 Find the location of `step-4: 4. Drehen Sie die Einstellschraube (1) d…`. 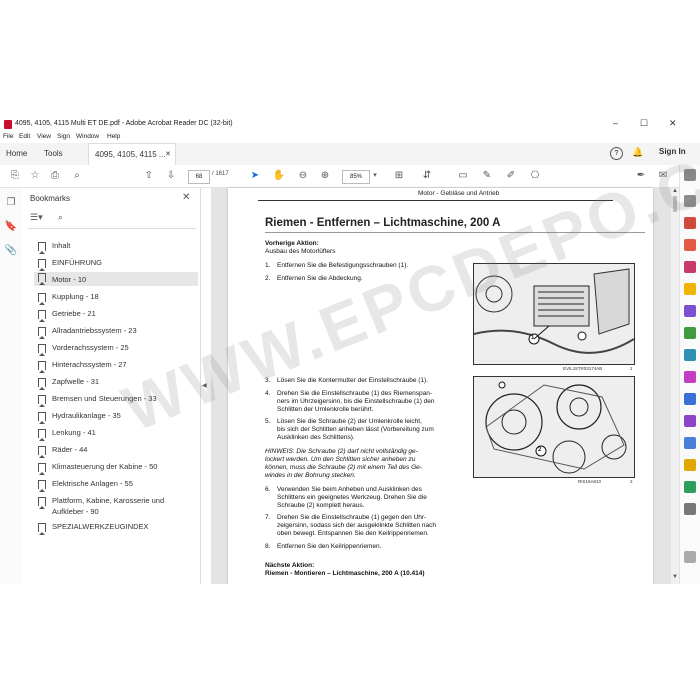

step-4: 4. Drehen Sie die Einstellschraube (1) d… is located at coordinates (350, 401).